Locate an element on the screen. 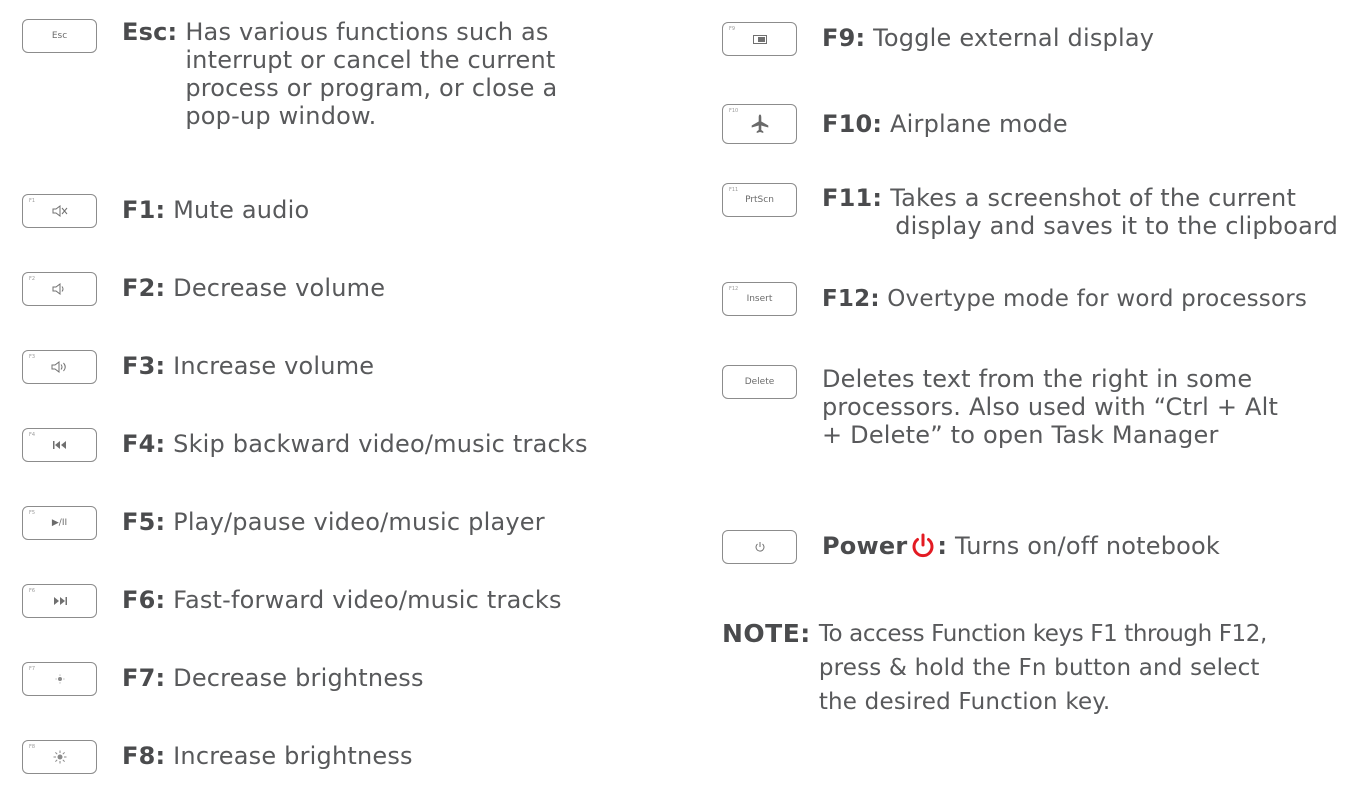 This screenshot has height=787, width=1361. play-pause-icon: ▶/II is located at coordinates (59, 523).